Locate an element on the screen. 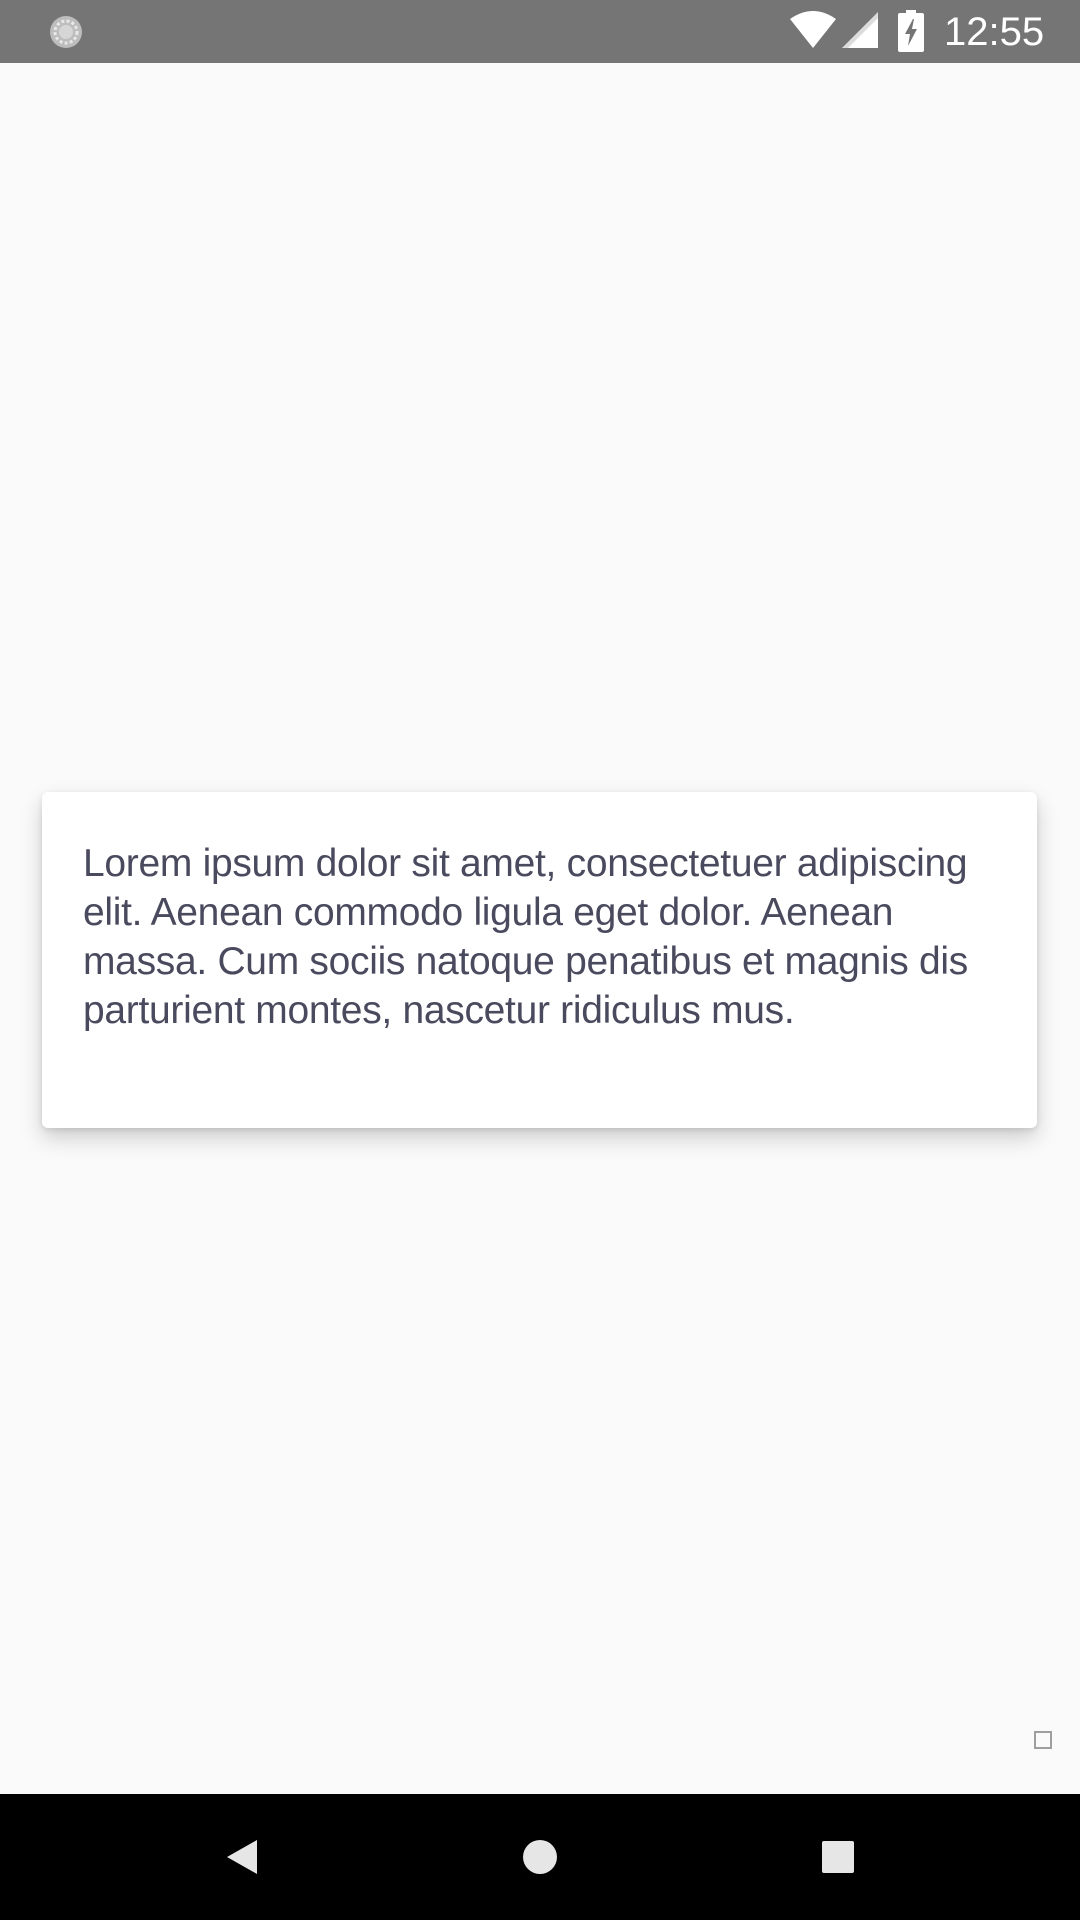  sync-circle-icon is located at coordinates (66, 32).